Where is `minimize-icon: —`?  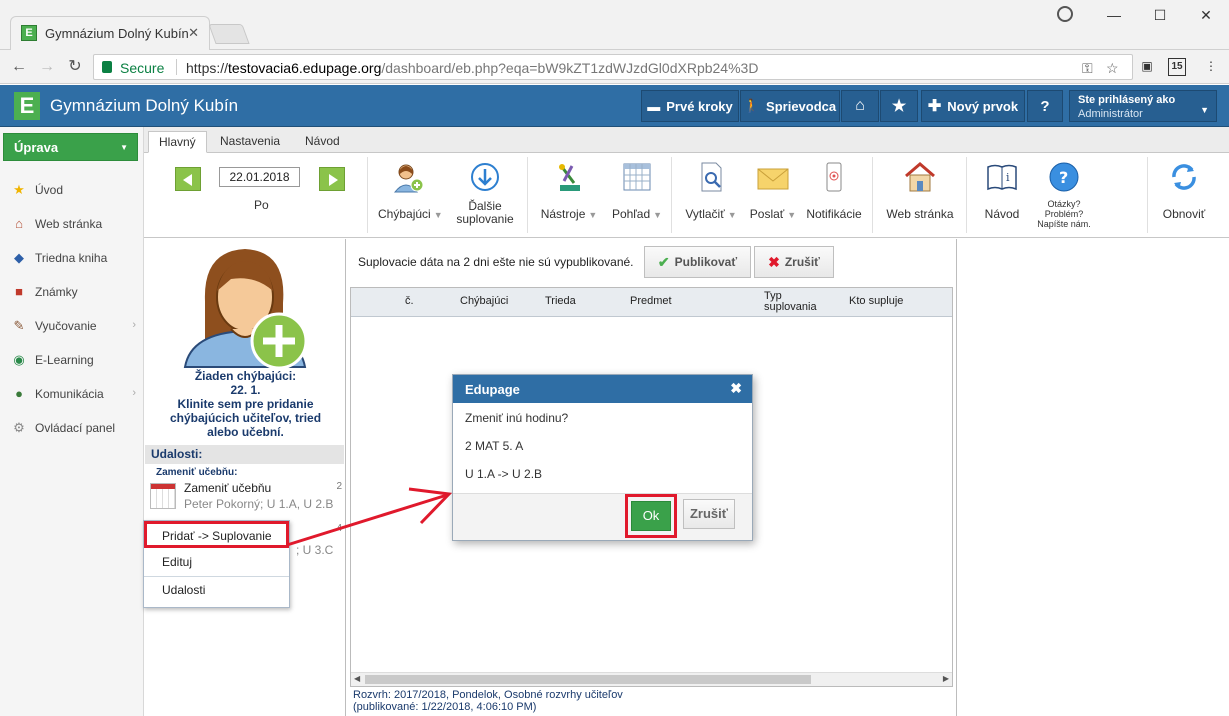
minimize-icon: — is located at coordinates (1114, 15).